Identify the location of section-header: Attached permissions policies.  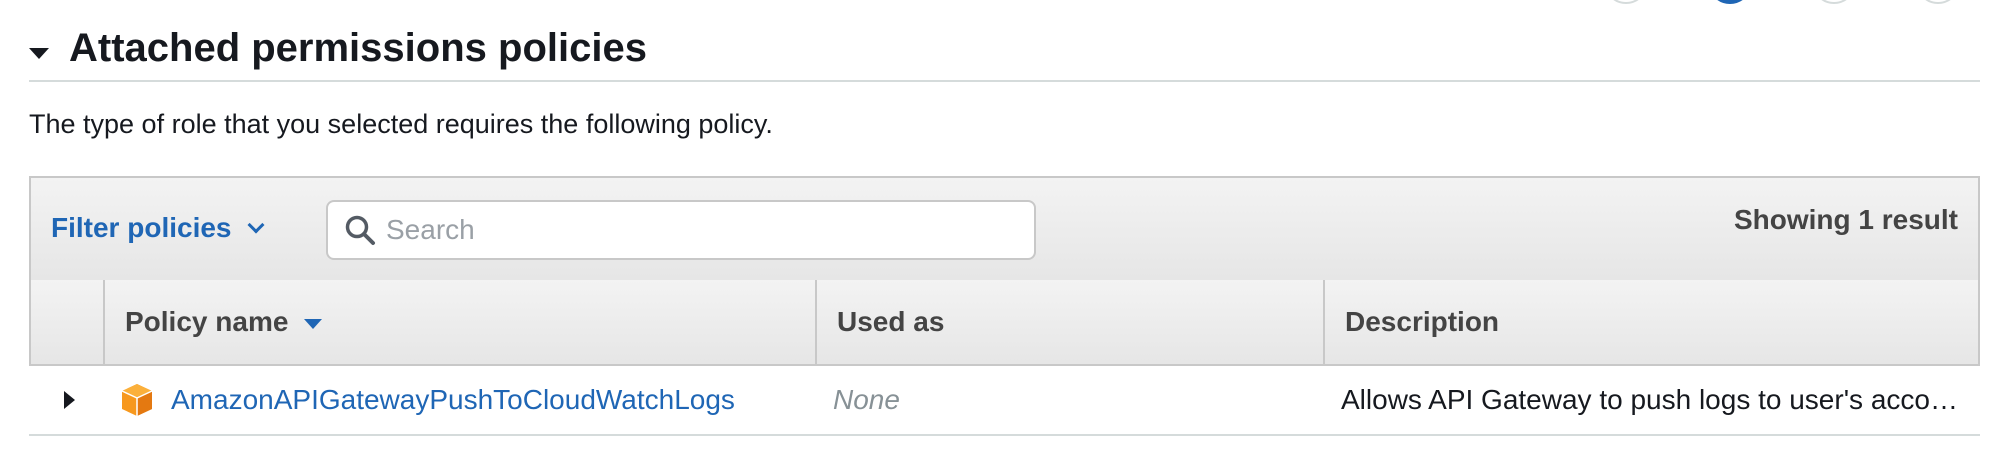
(1004, 52).